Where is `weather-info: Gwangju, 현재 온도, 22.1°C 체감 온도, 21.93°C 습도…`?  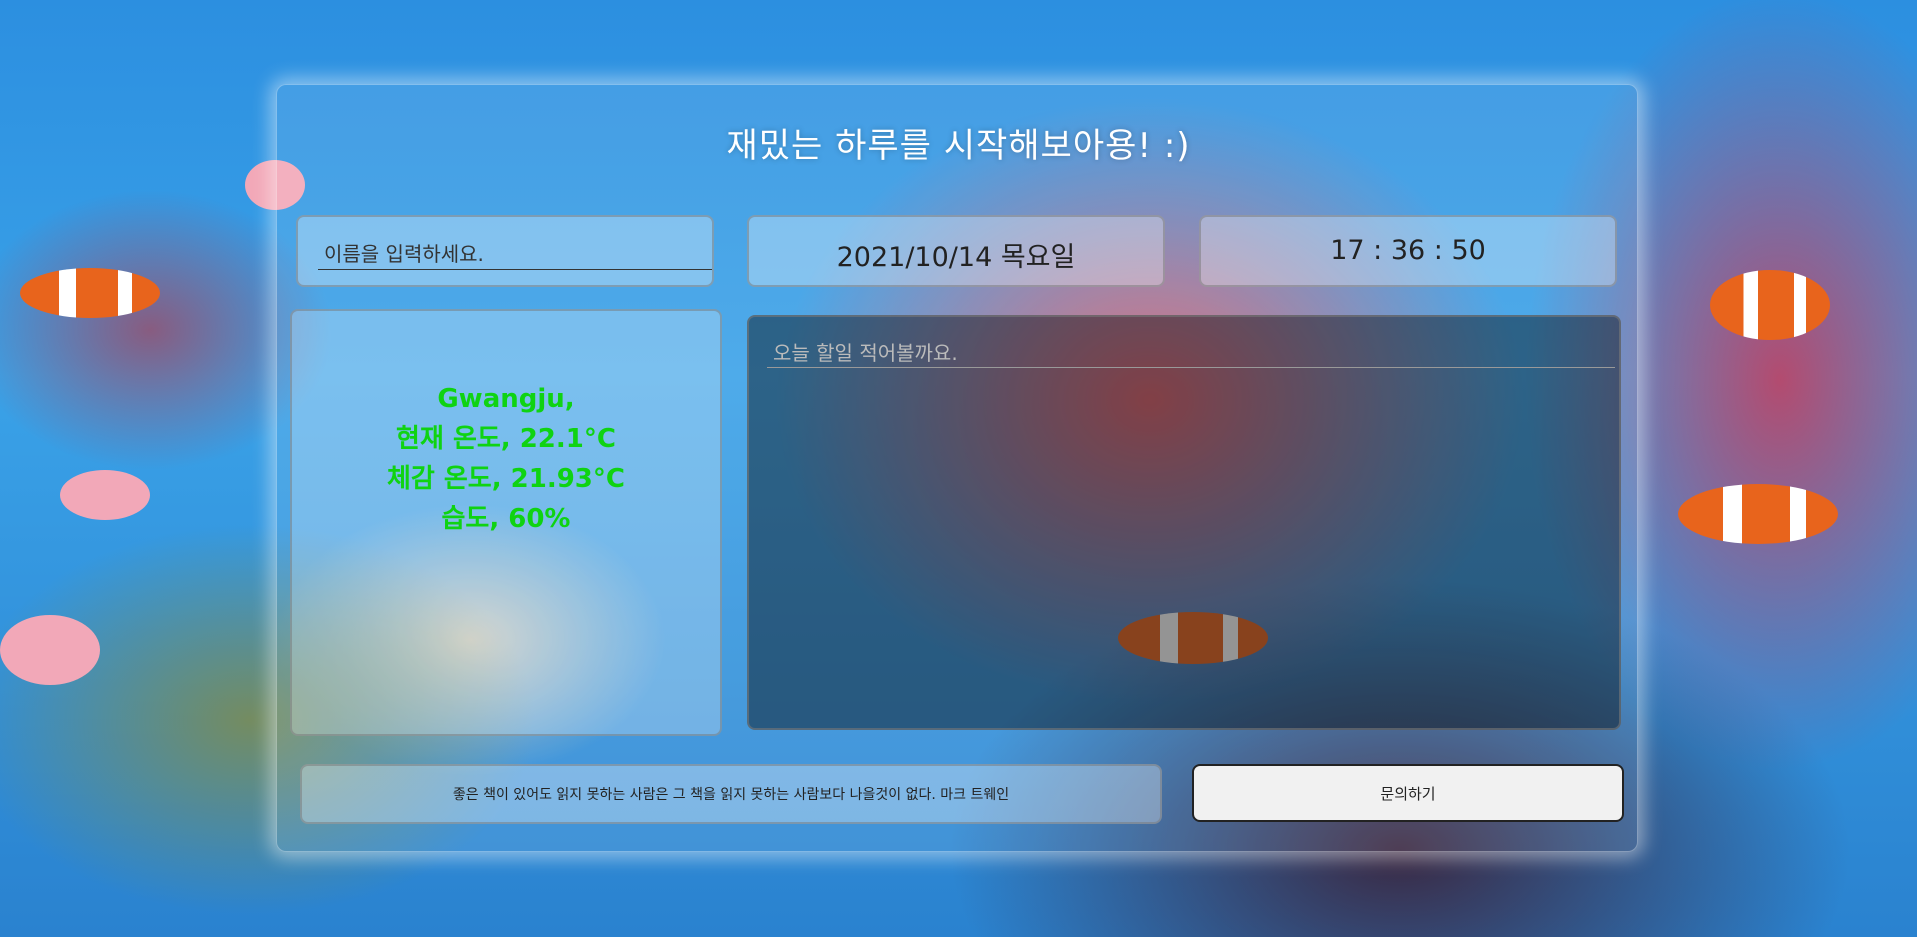
weather-info: Gwangju, 현재 온도, 22.1°C 체감 온도, 21.93°C 습도… is located at coordinates (506, 459).